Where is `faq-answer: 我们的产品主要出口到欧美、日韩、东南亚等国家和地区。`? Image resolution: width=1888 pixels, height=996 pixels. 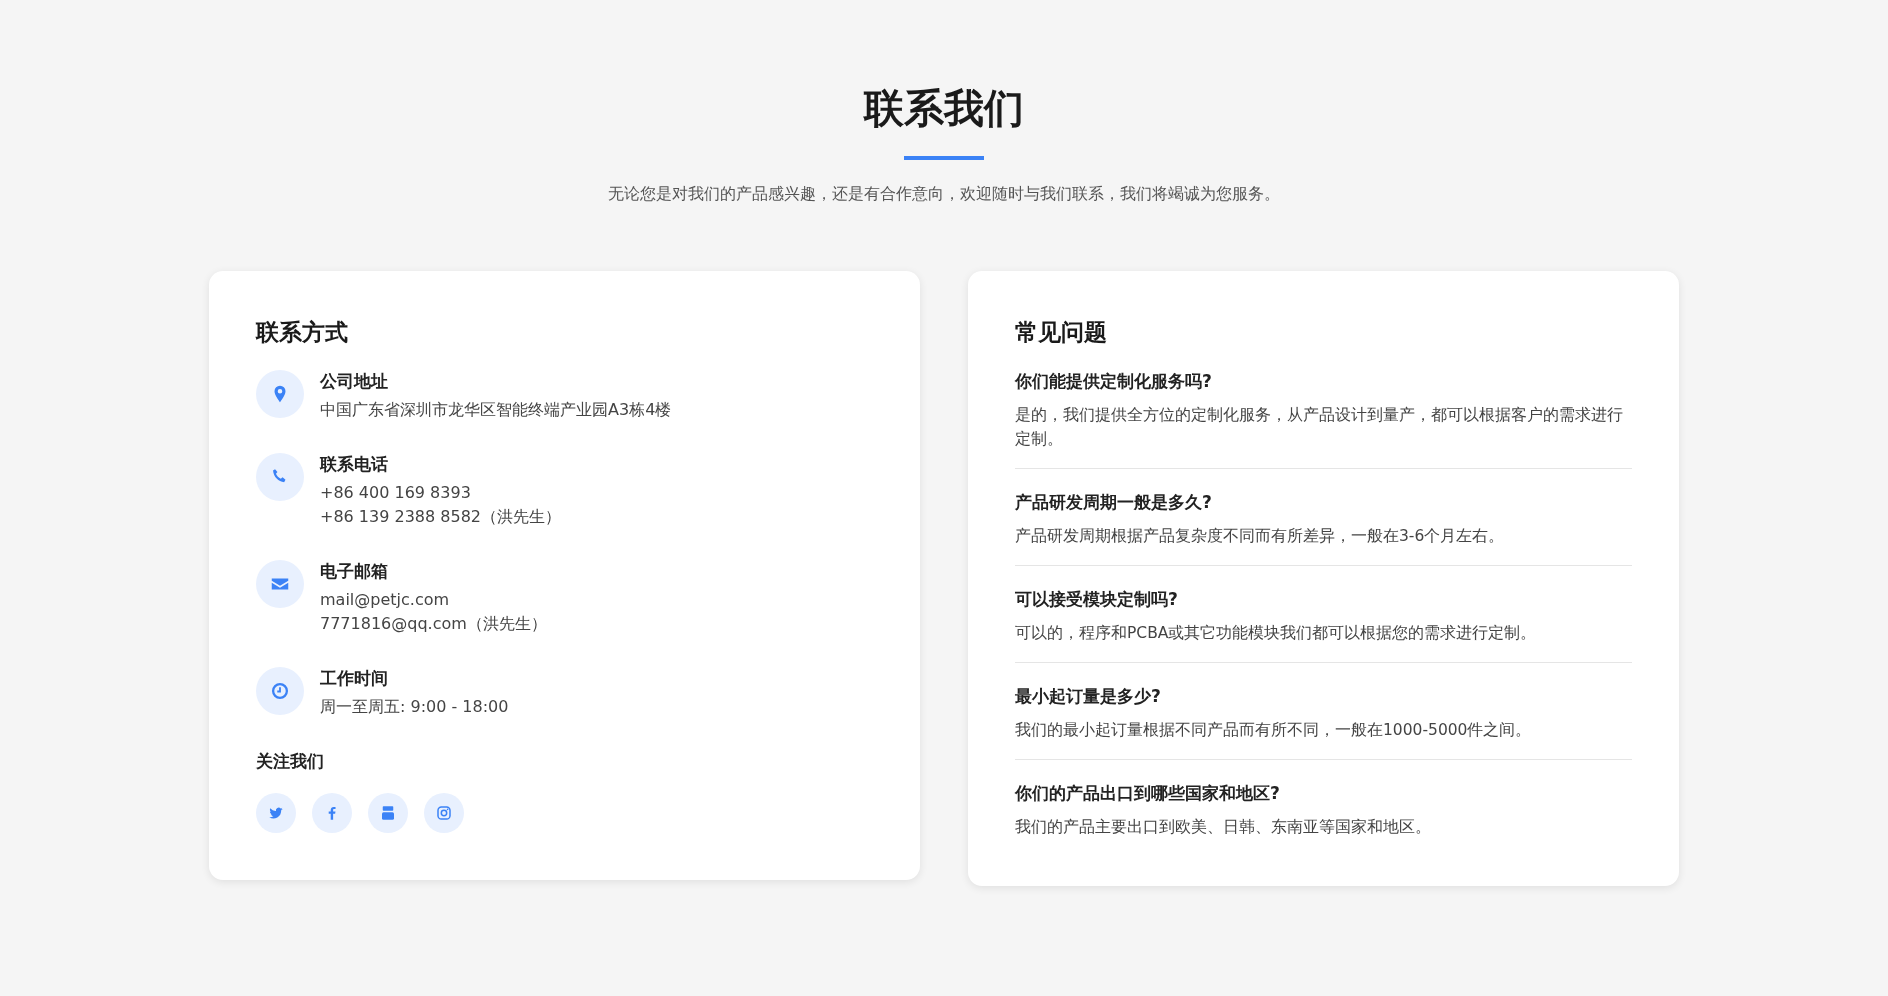
faq-answer: 我们的产品主要出口到欧美、日韩、东南亚等国家和地区。 is located at coordinates (1223, 828).